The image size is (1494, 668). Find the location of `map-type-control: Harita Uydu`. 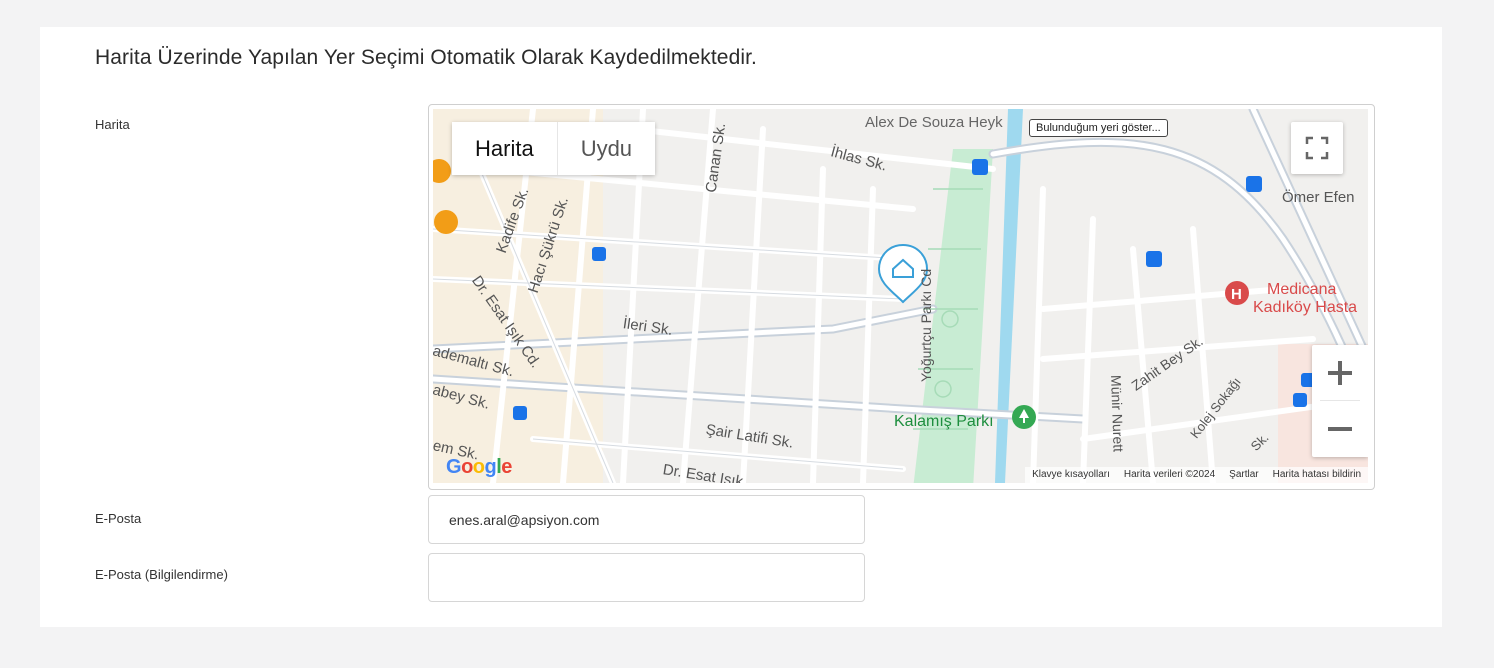

map-type-control: Harita Uydu is located at coordinates (554, 148).